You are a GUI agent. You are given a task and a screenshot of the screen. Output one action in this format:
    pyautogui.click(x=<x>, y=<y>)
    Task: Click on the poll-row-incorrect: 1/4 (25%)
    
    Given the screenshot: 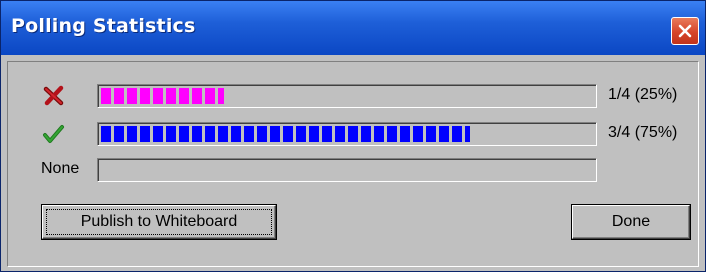 What is the action you would take?
    pyautogui.click(x=353, y=96)
    